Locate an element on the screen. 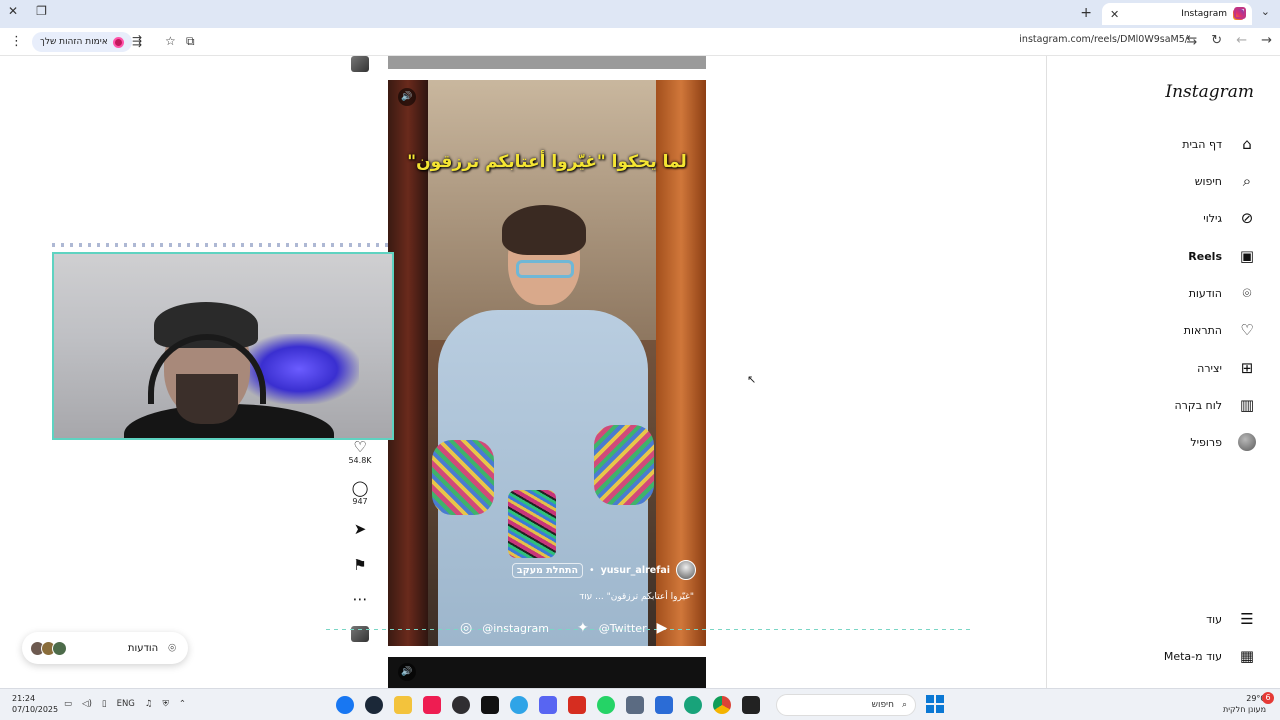  sidebar-item-dashboard: ▥ לוח בקרה is located at coordinates (1216, 405).